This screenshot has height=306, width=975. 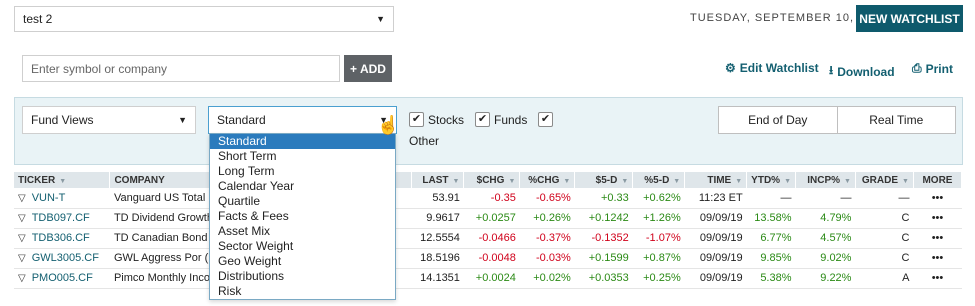 I want to click on print-link: ⎙ Print, so click(x=932, y=68).